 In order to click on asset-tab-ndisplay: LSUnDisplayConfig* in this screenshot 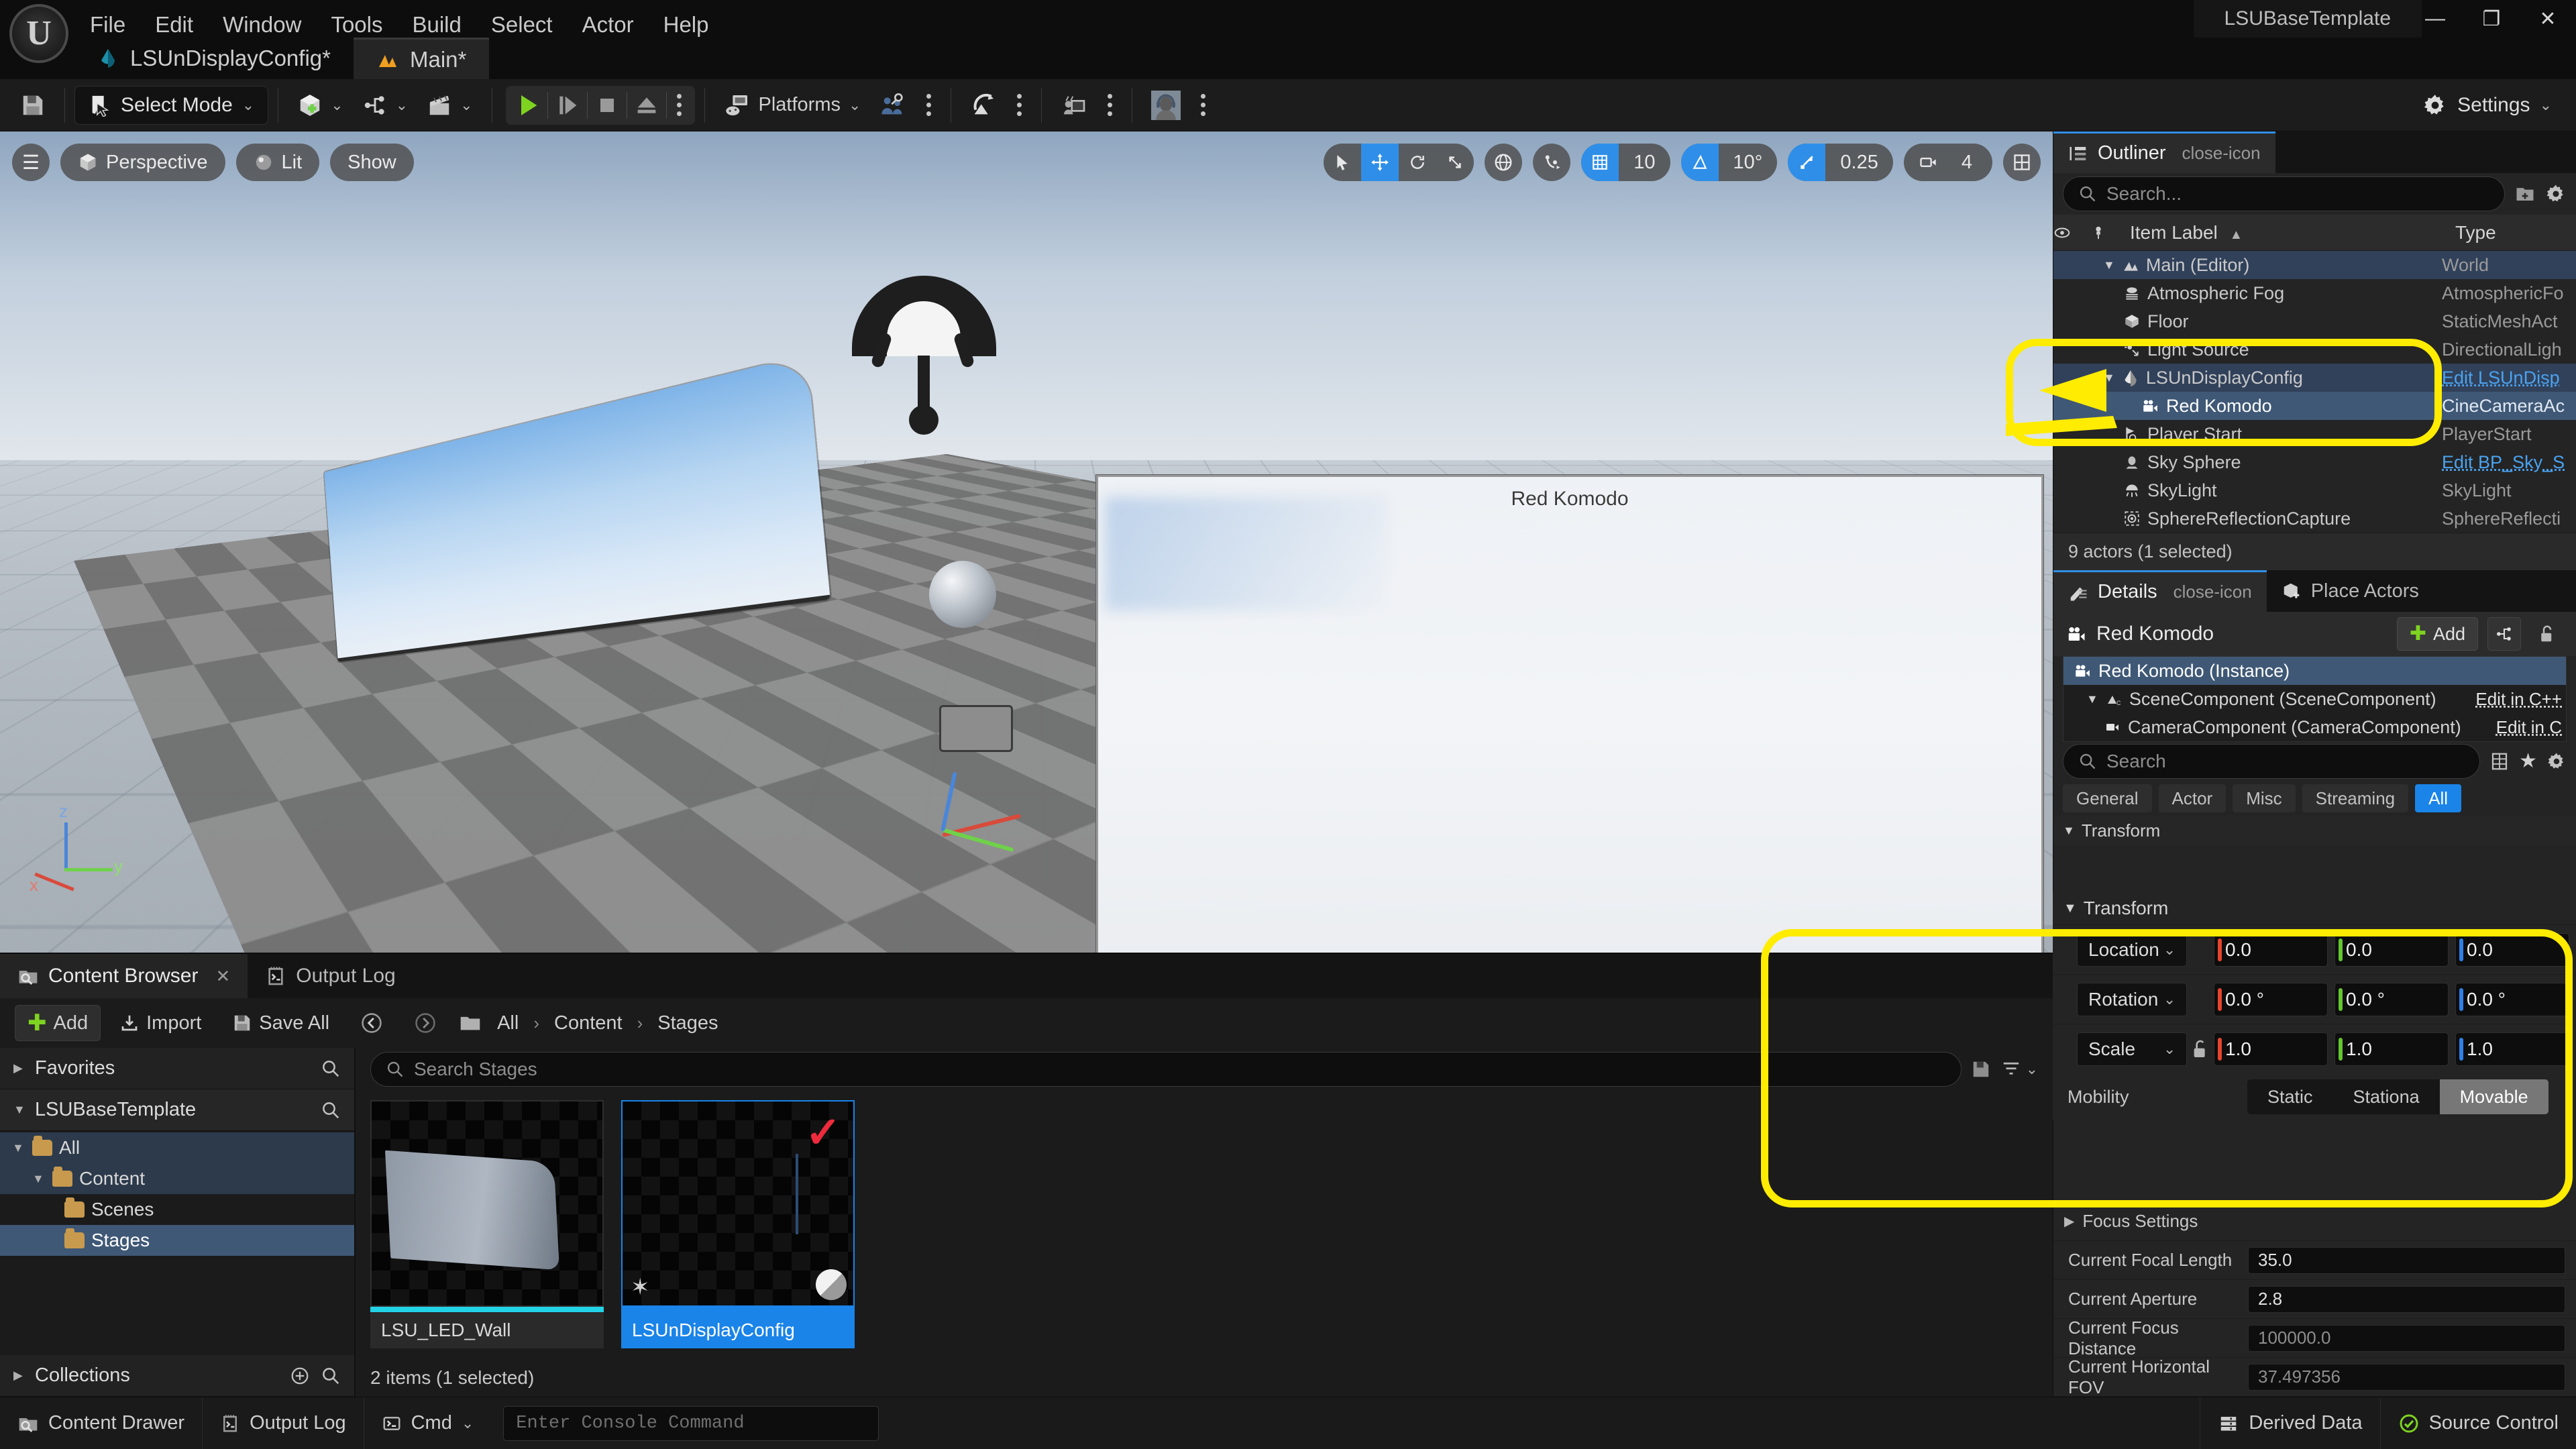, I will do `click(214, 58)`.